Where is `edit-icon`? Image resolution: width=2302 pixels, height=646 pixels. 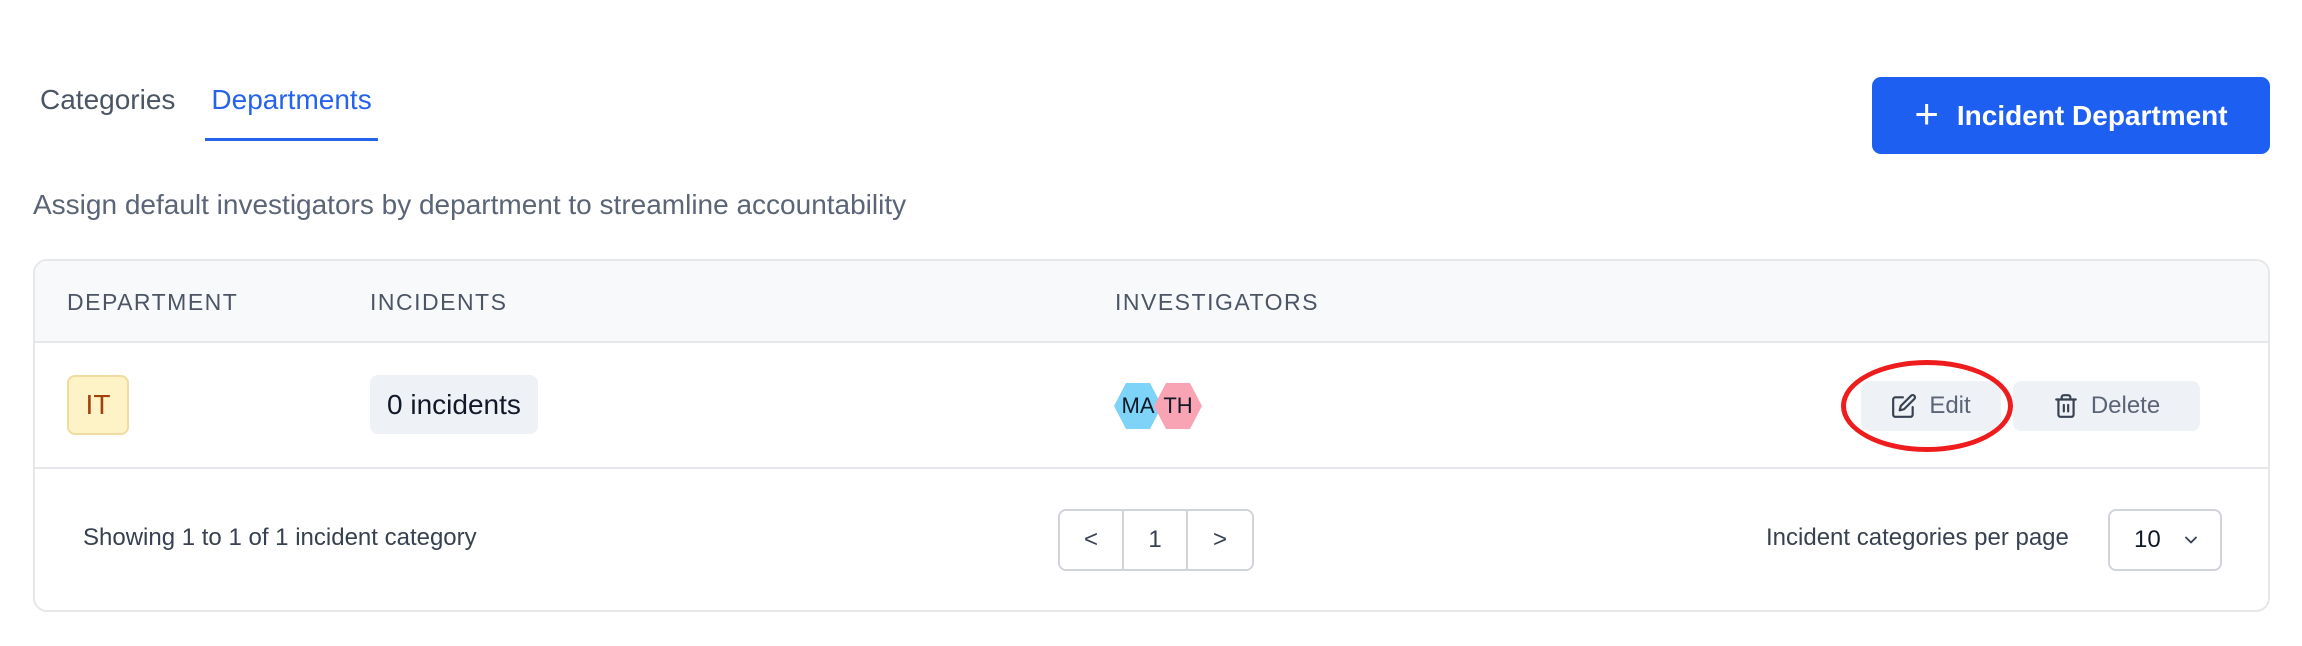 edit-icon is located at coordinates (1904, 406).